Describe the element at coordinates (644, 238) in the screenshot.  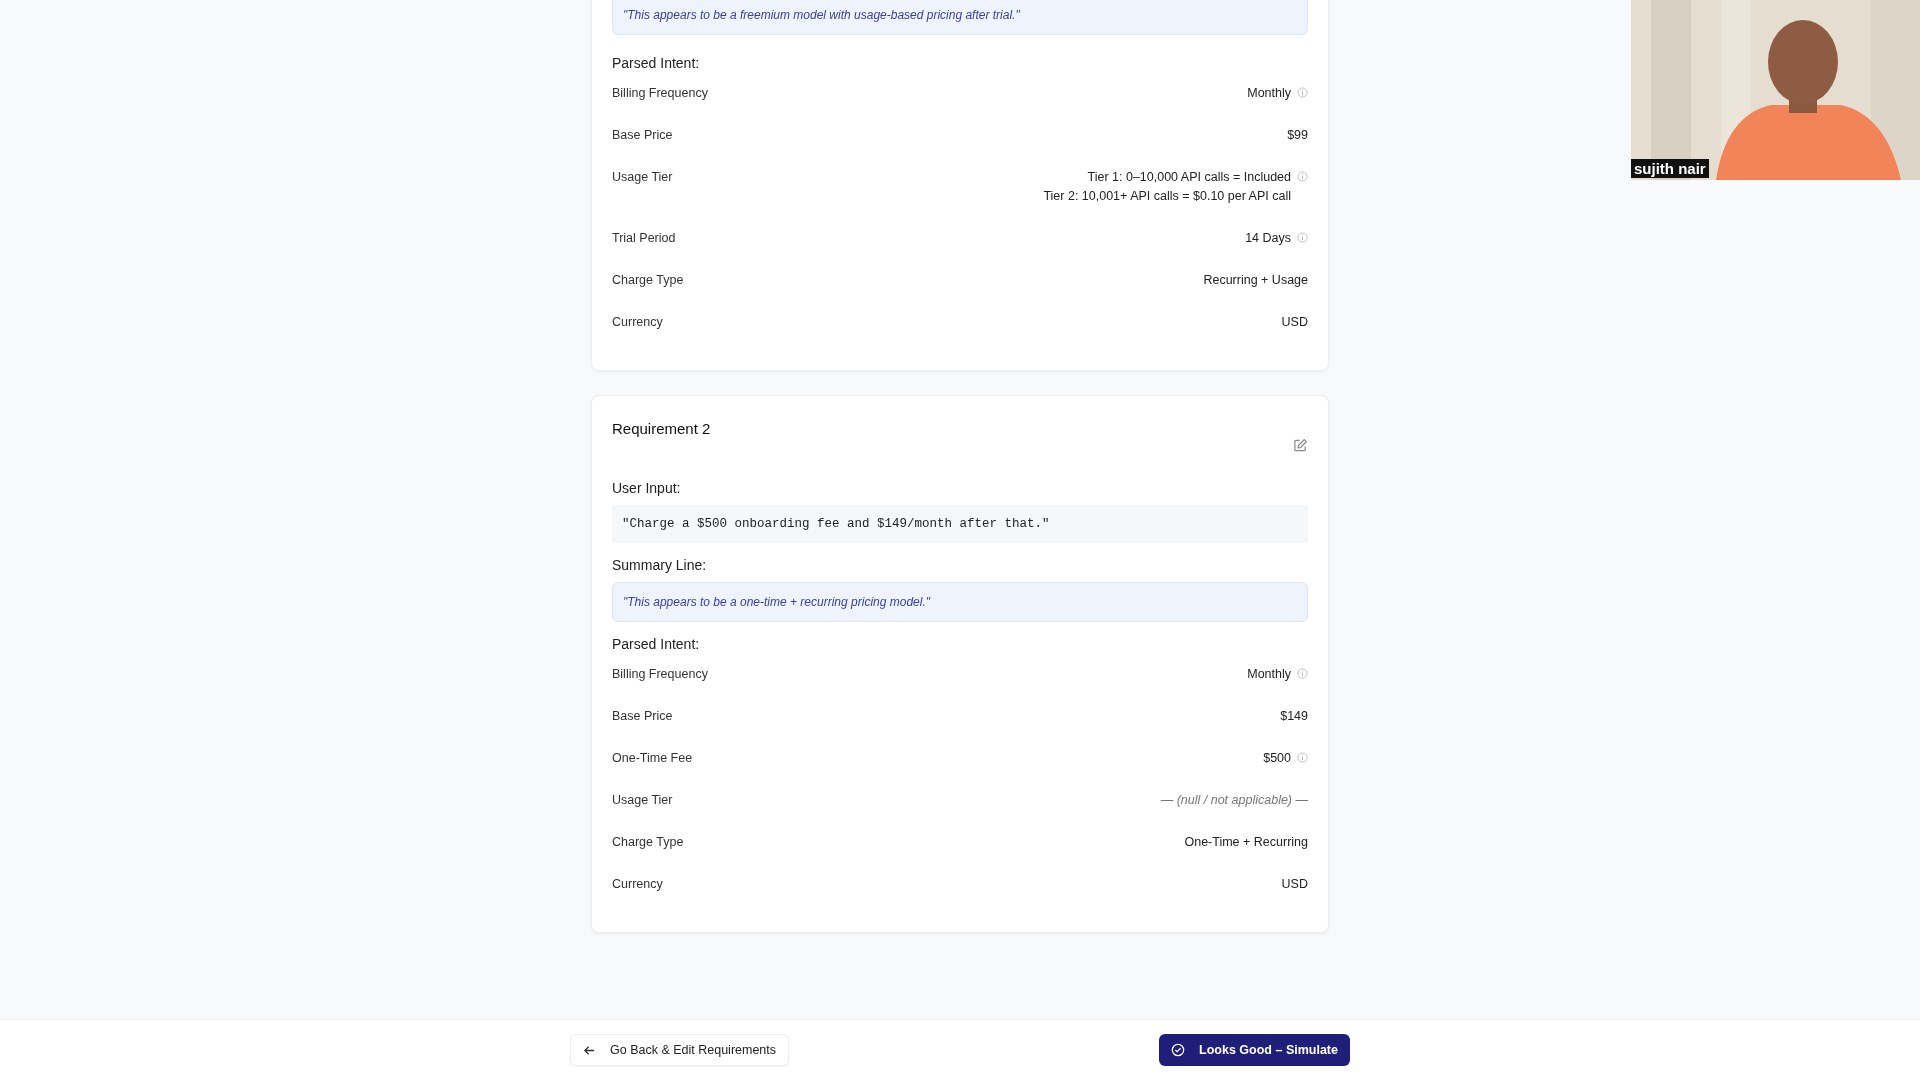
I see `field-label: Trial Period` at that location.